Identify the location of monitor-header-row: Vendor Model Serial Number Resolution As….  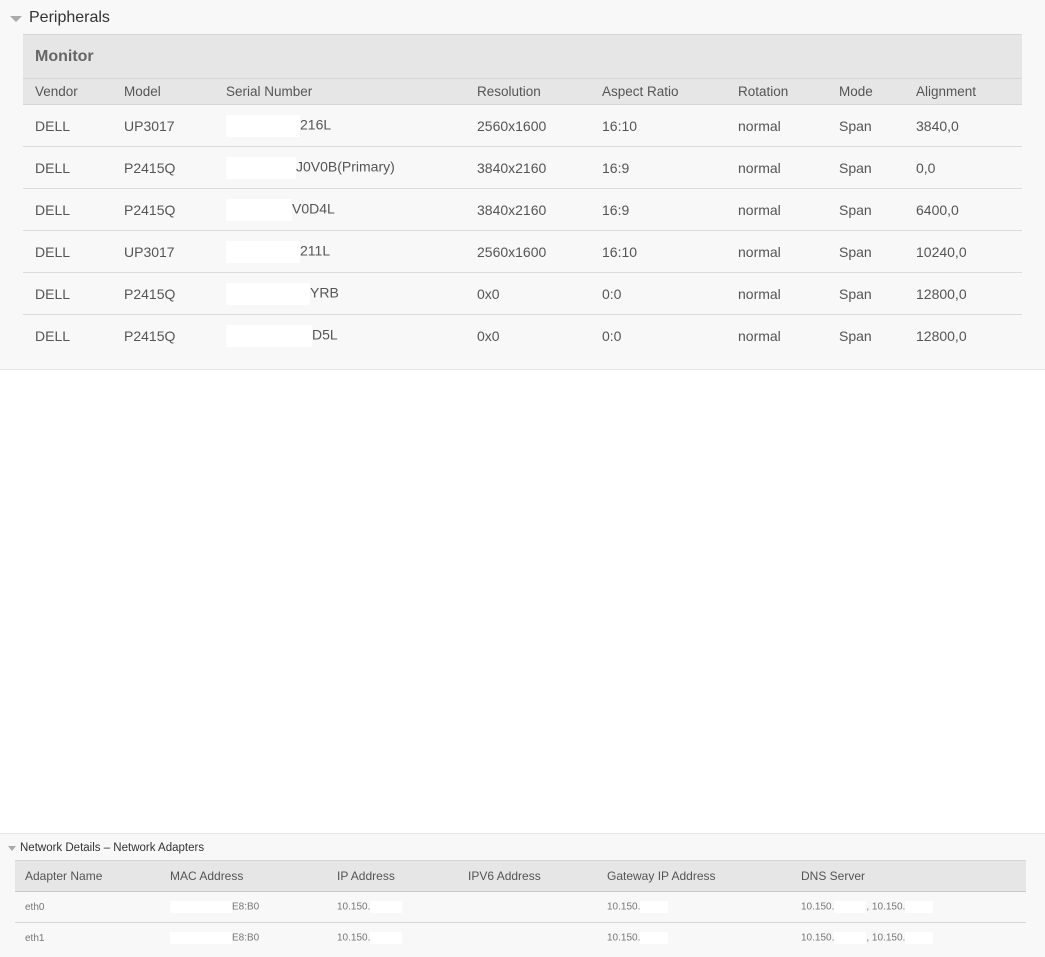
(522, 91).